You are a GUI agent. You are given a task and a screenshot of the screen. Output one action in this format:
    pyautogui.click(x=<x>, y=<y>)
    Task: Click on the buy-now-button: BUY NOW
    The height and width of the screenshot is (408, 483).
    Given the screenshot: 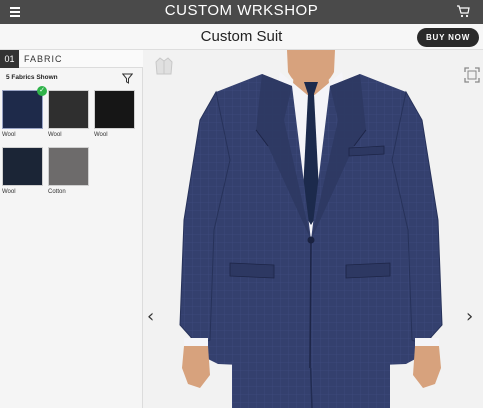 What is the action you would take?
    pyautogui.click(x=448, y=37)
    